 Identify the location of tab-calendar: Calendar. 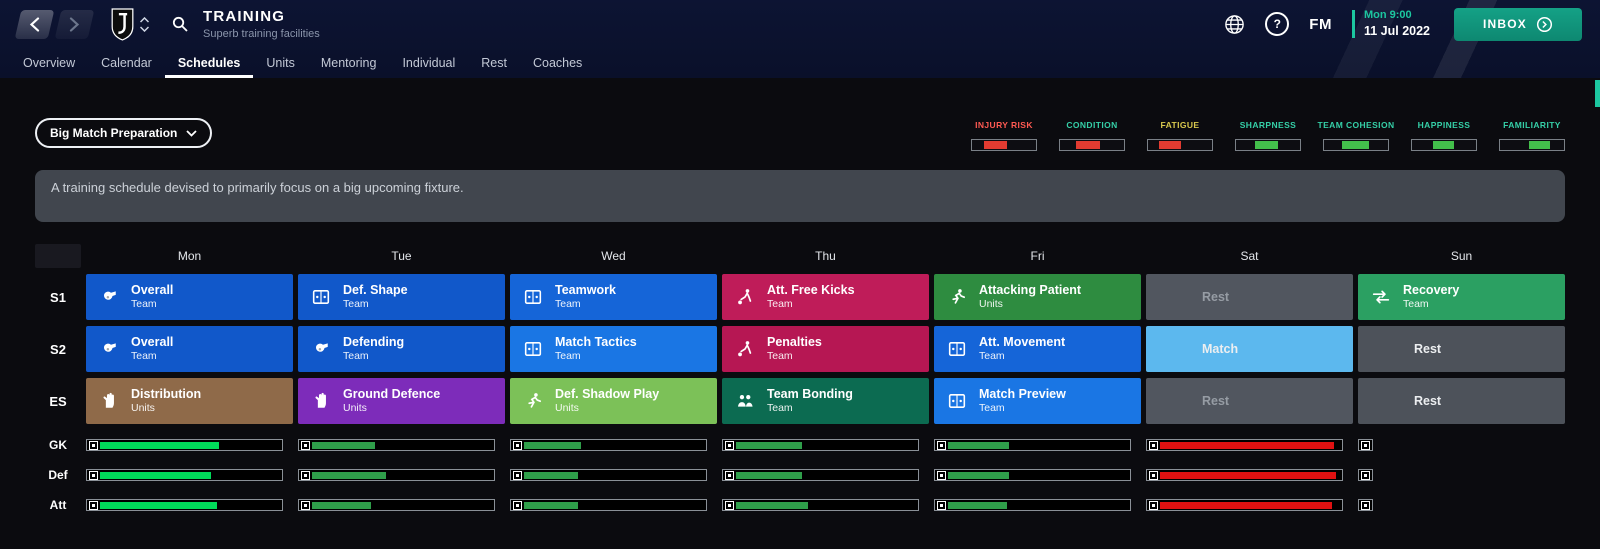
(126, 63).